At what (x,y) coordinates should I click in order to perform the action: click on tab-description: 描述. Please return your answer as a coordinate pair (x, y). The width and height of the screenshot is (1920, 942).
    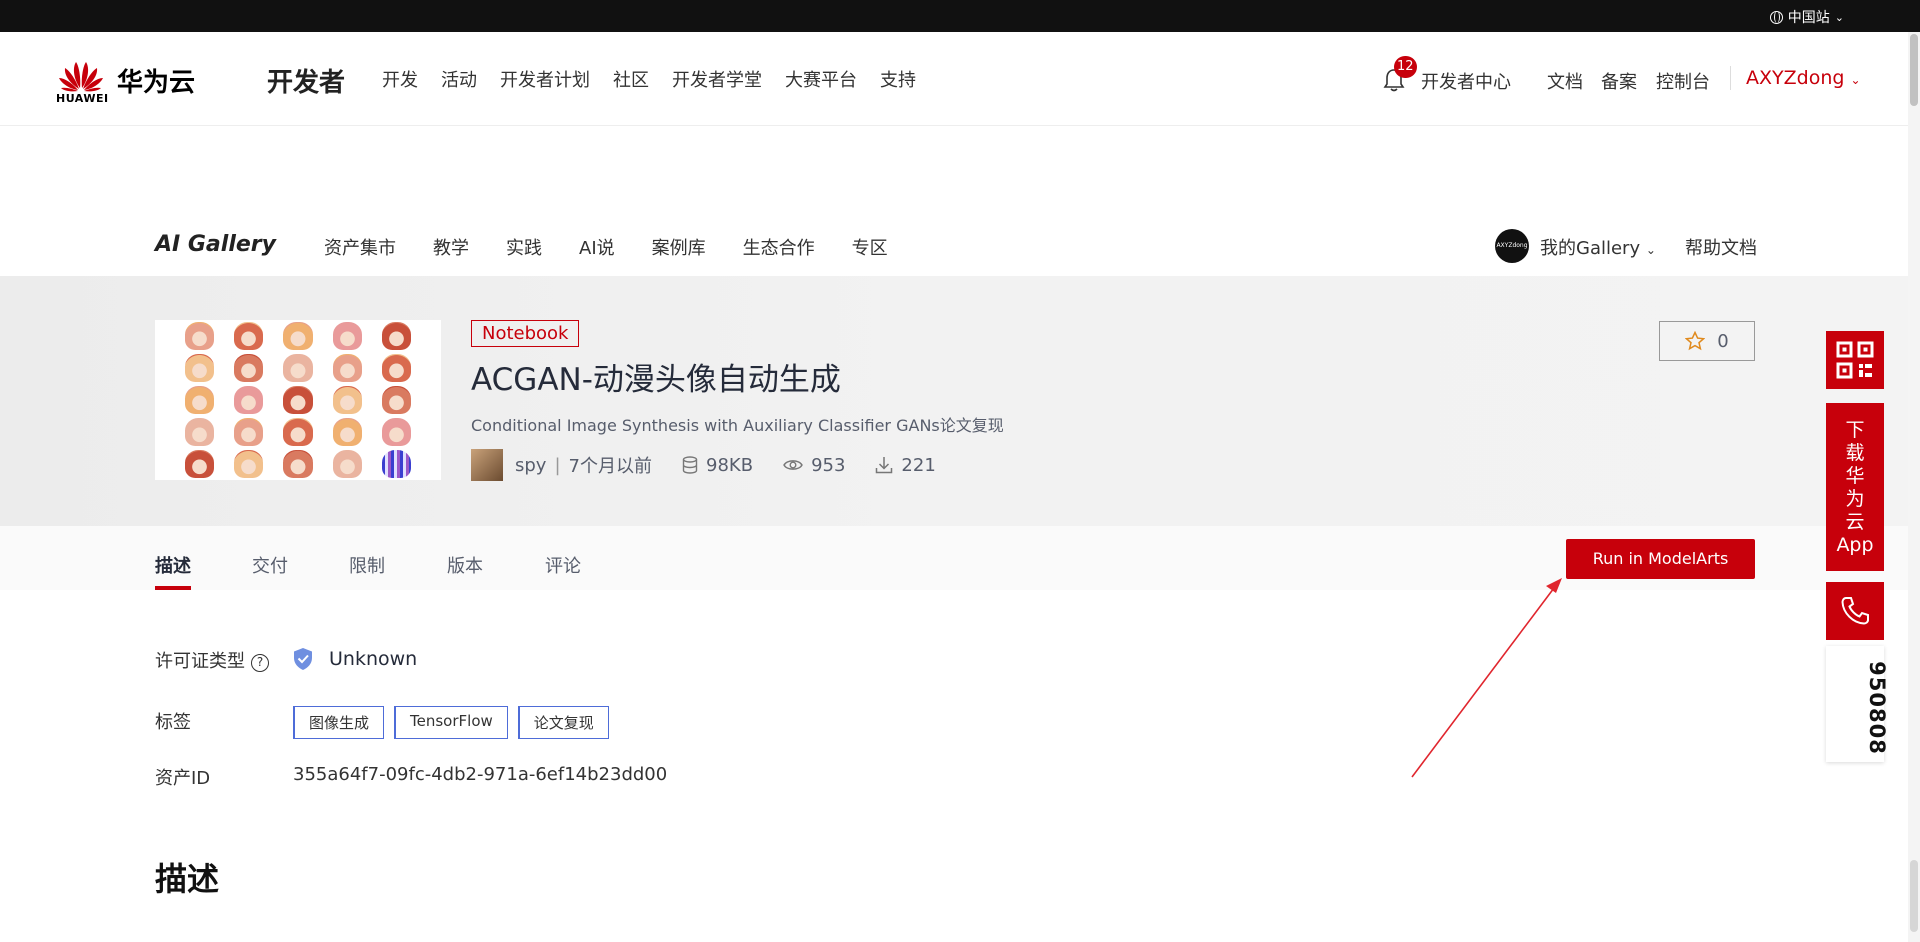
    Looking at the image, I should click on (173, 565).